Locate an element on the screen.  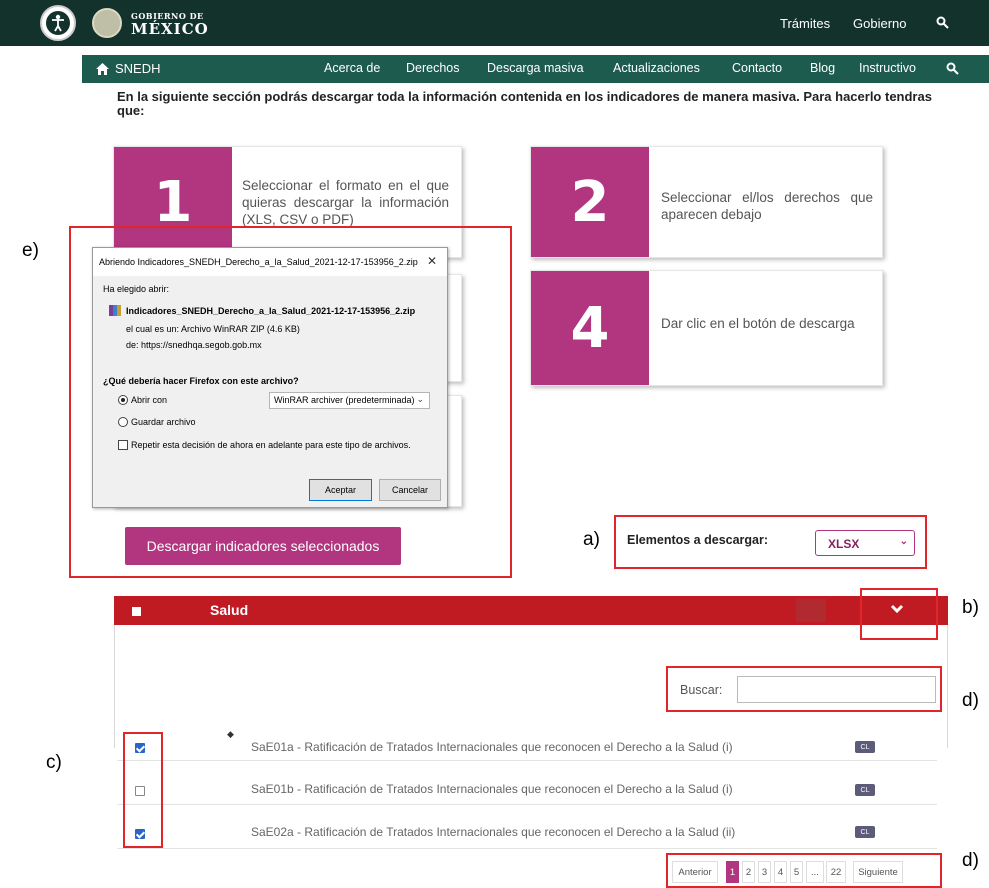
gov-link-gobierno: Gobierno is located at coordinates (879, 23).